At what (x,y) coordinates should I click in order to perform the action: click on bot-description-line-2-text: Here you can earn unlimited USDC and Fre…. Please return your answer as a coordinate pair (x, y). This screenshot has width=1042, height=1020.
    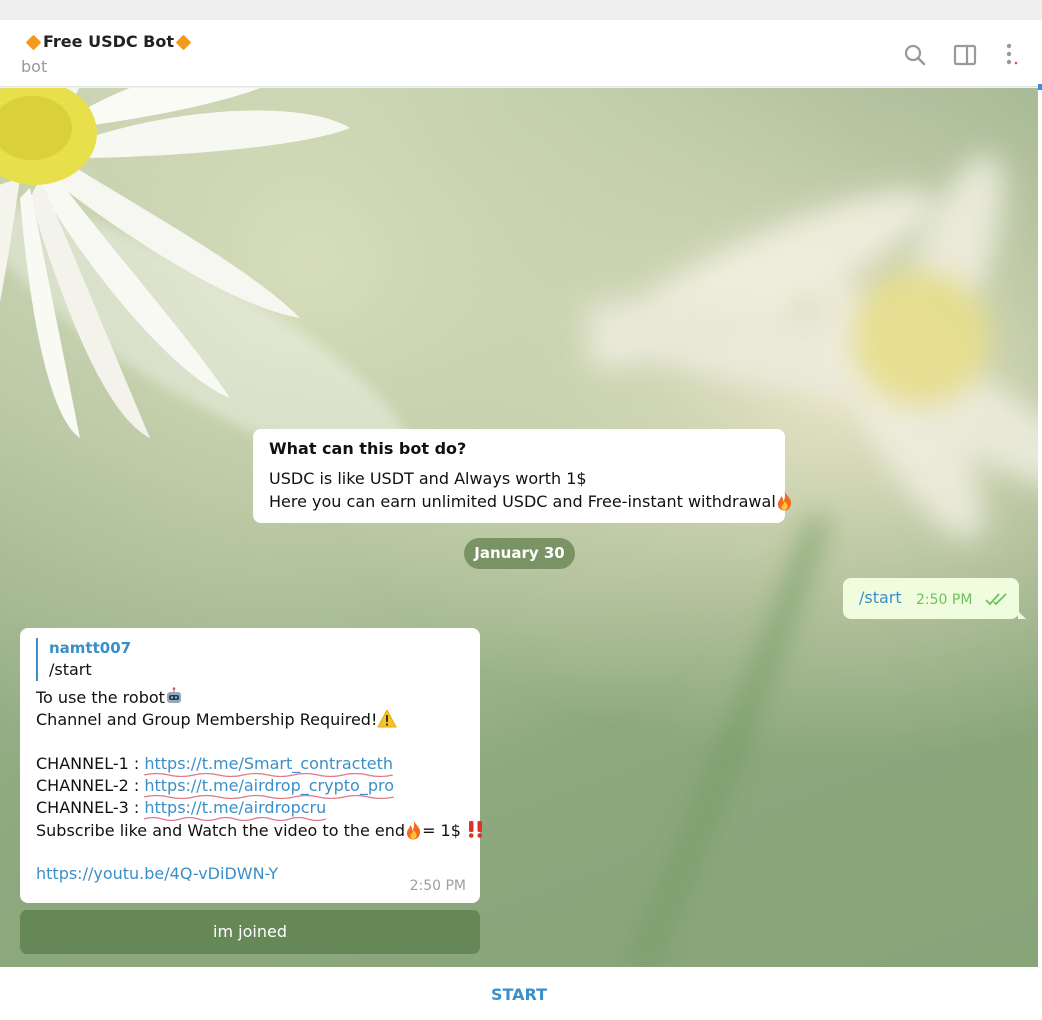
    Looking at the image, I should click on (522, 501).